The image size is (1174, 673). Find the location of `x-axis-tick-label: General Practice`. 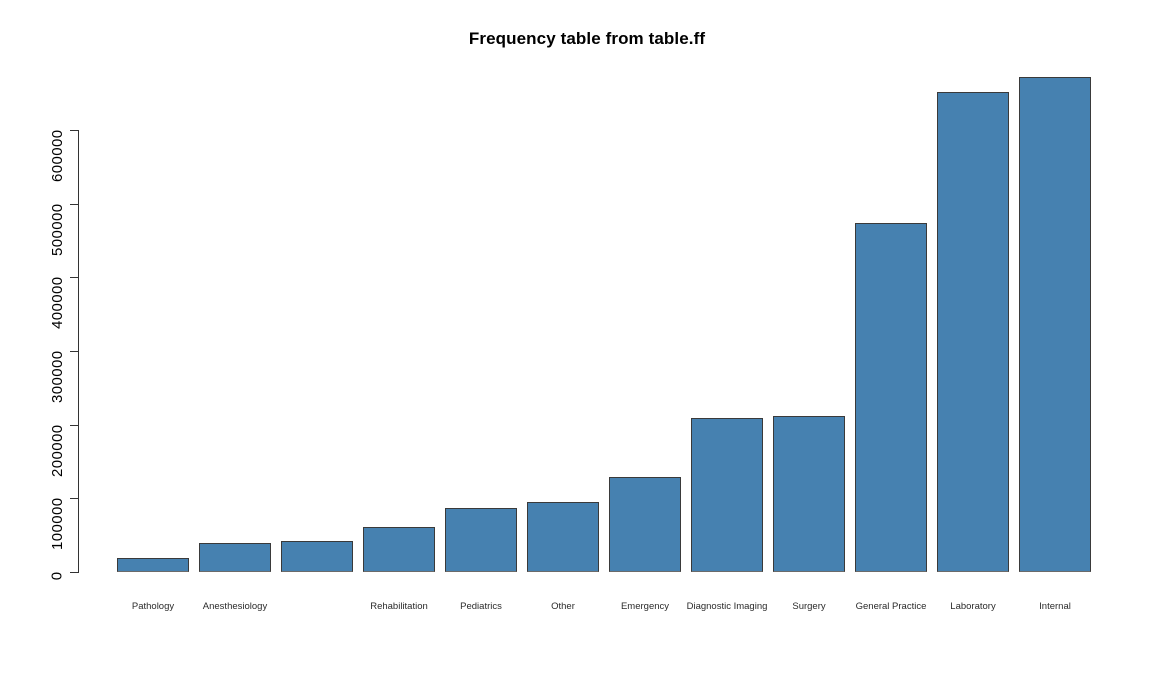

x-axis-tick-label: General Practice is located at coordinates (891, 606).